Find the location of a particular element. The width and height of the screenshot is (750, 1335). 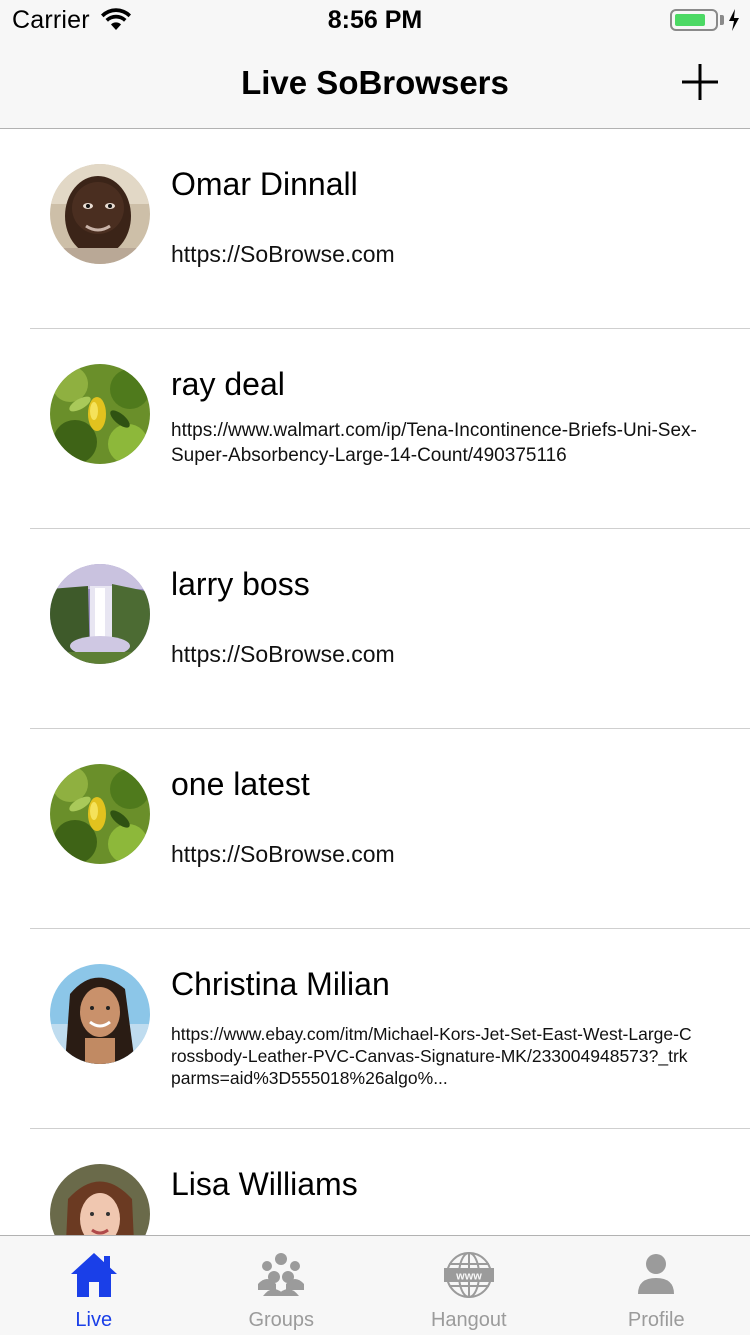

tab-label: Groups is located at coordinates (282, 1320).